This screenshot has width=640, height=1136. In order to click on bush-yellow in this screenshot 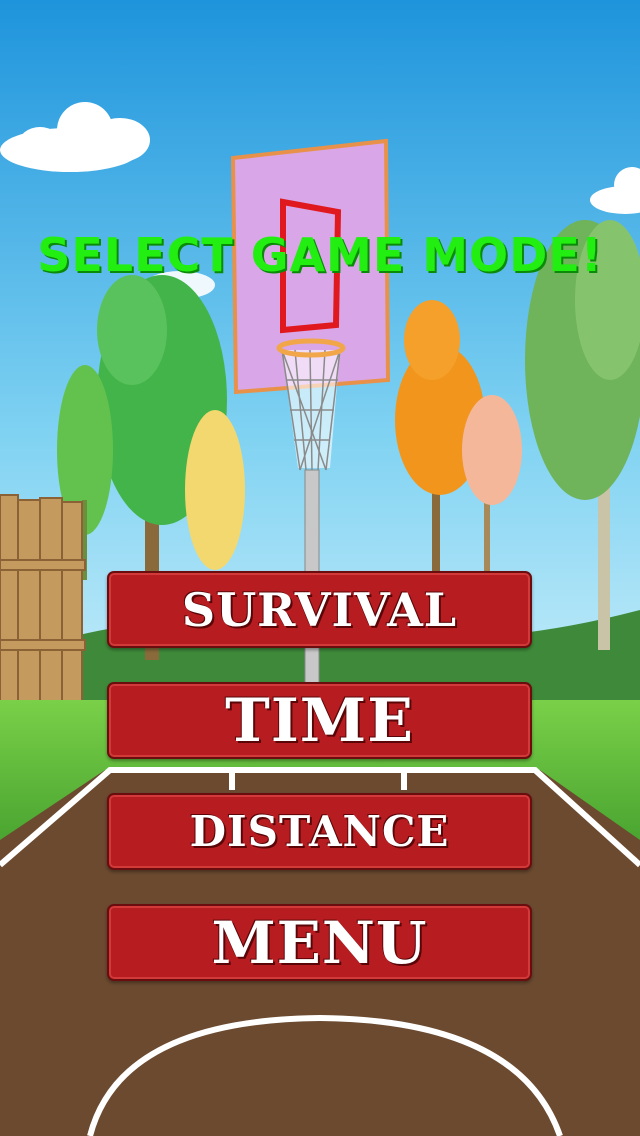, I will do `click(215, 490)`.